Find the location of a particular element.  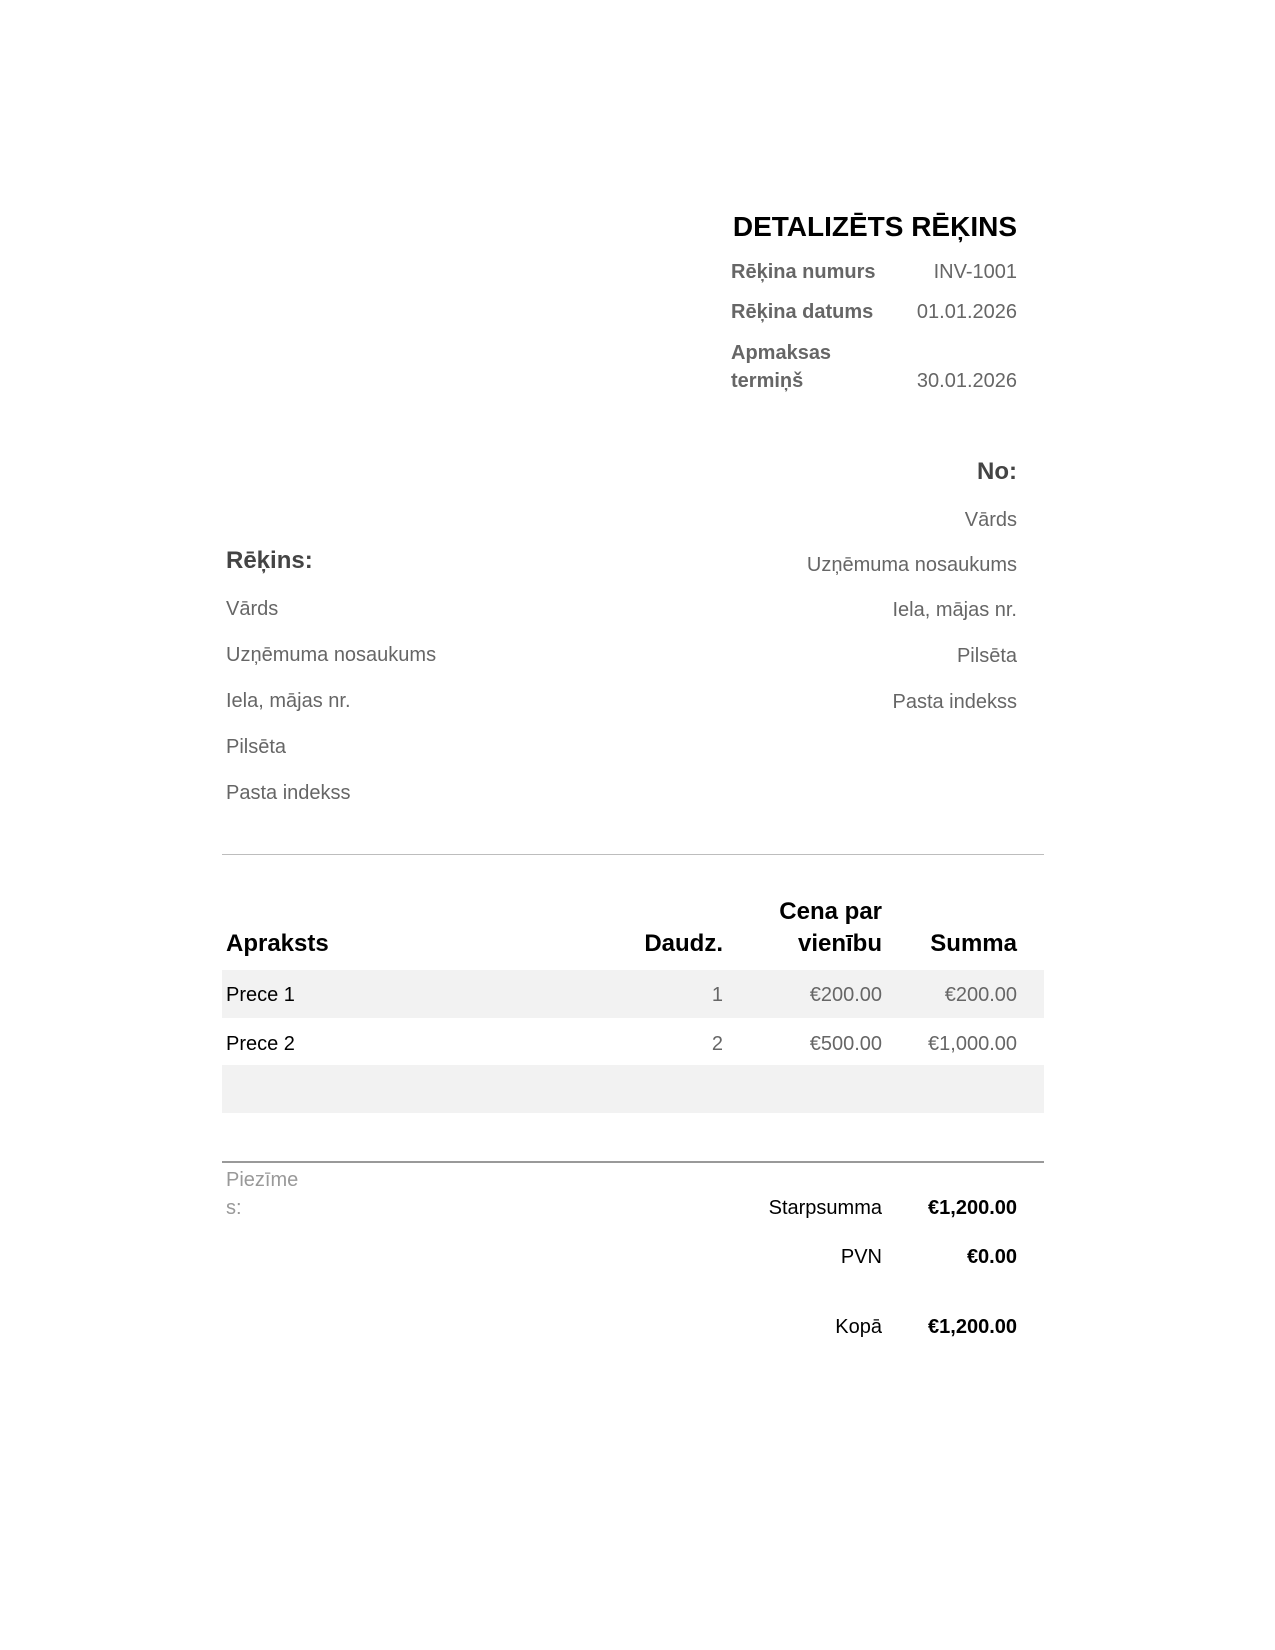

row2-amount: €1,000.00 is located at coordinates (972, 1044).